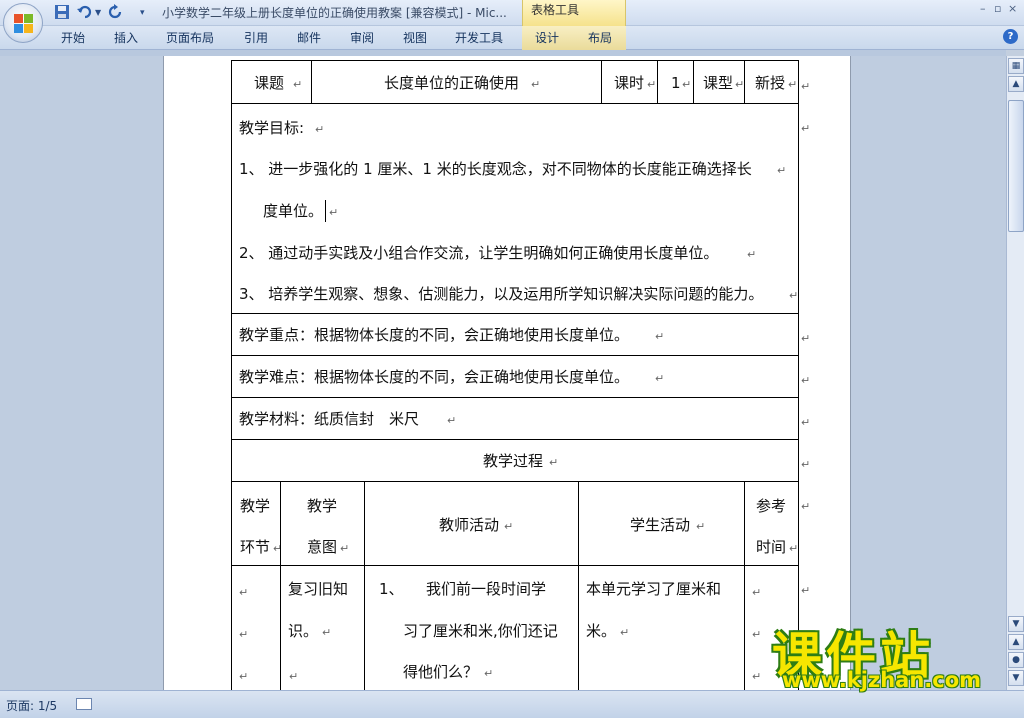 Image resolution: width=1024 pixels, height=718 pixels. What do you see at coordinates (1016, 84) in the screenshot?
I see `scroll-up-icon: ▲` at bounding box center [1016, 84].